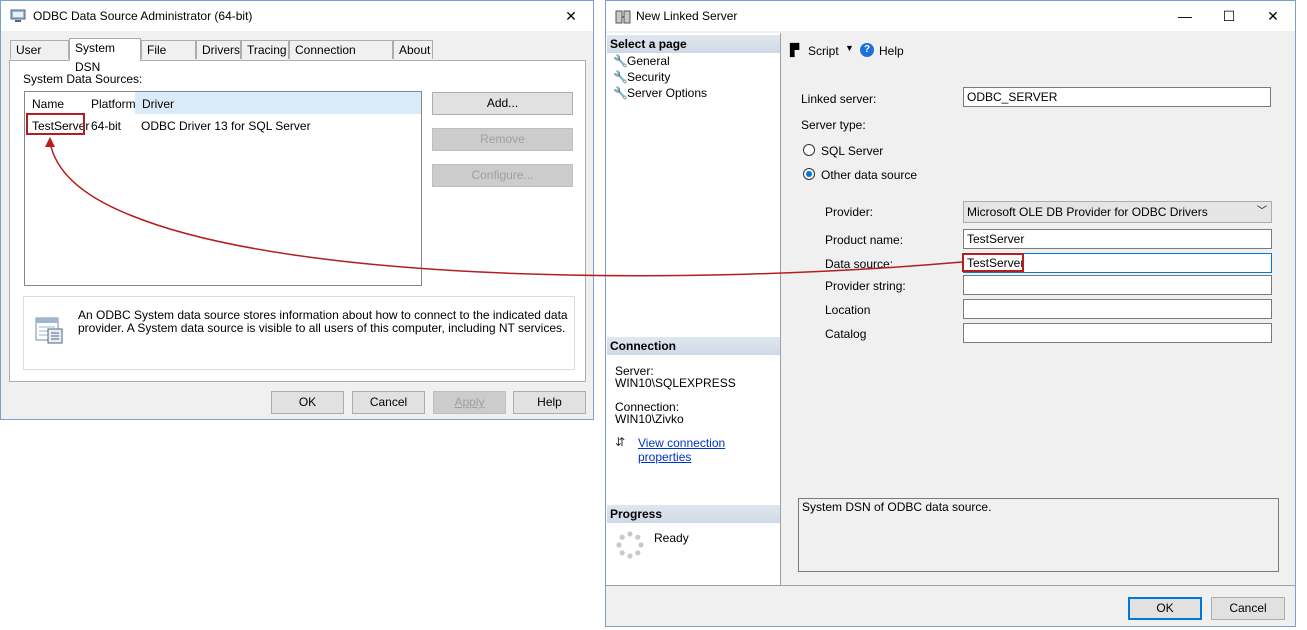 This screenshot has width=1307, height=630. I want to click on tab-system-dsn: System DSN, so click(105, 56).